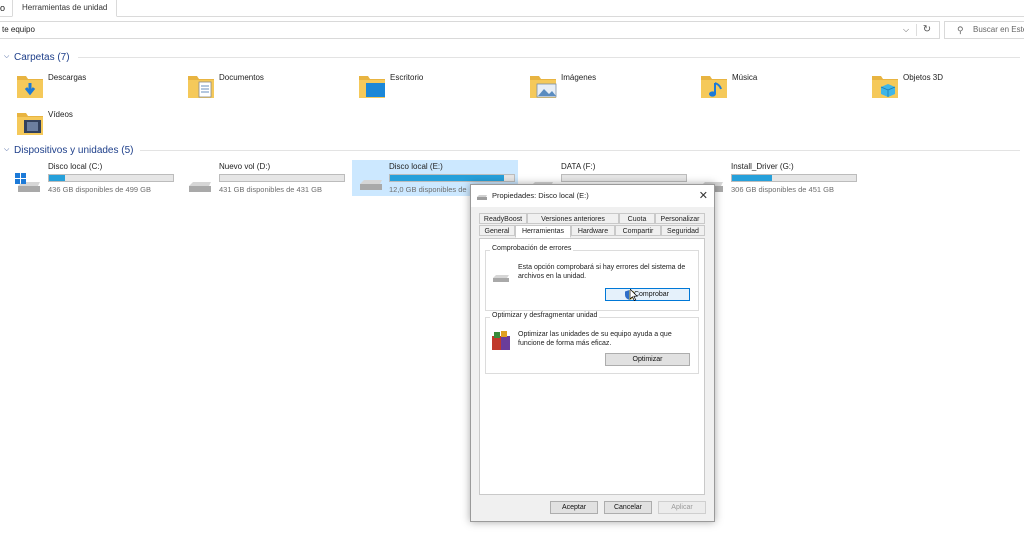  I want to click on folder-label: Descargas, so click(67, 77).